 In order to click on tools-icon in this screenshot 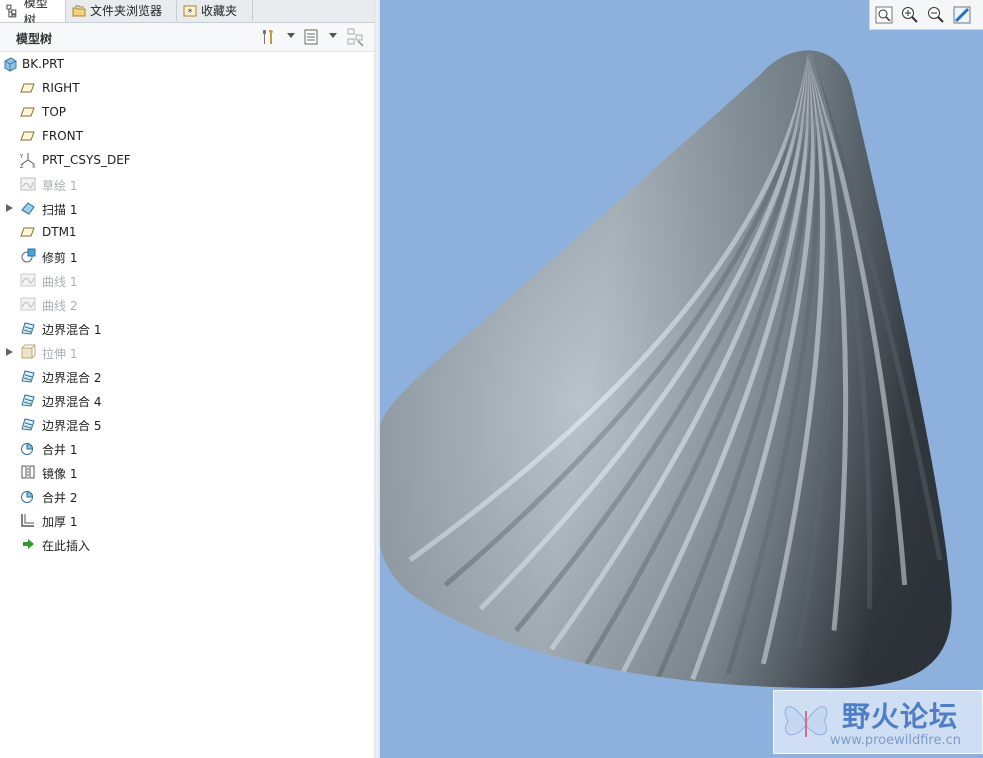, I will do `click(268, 37)`.